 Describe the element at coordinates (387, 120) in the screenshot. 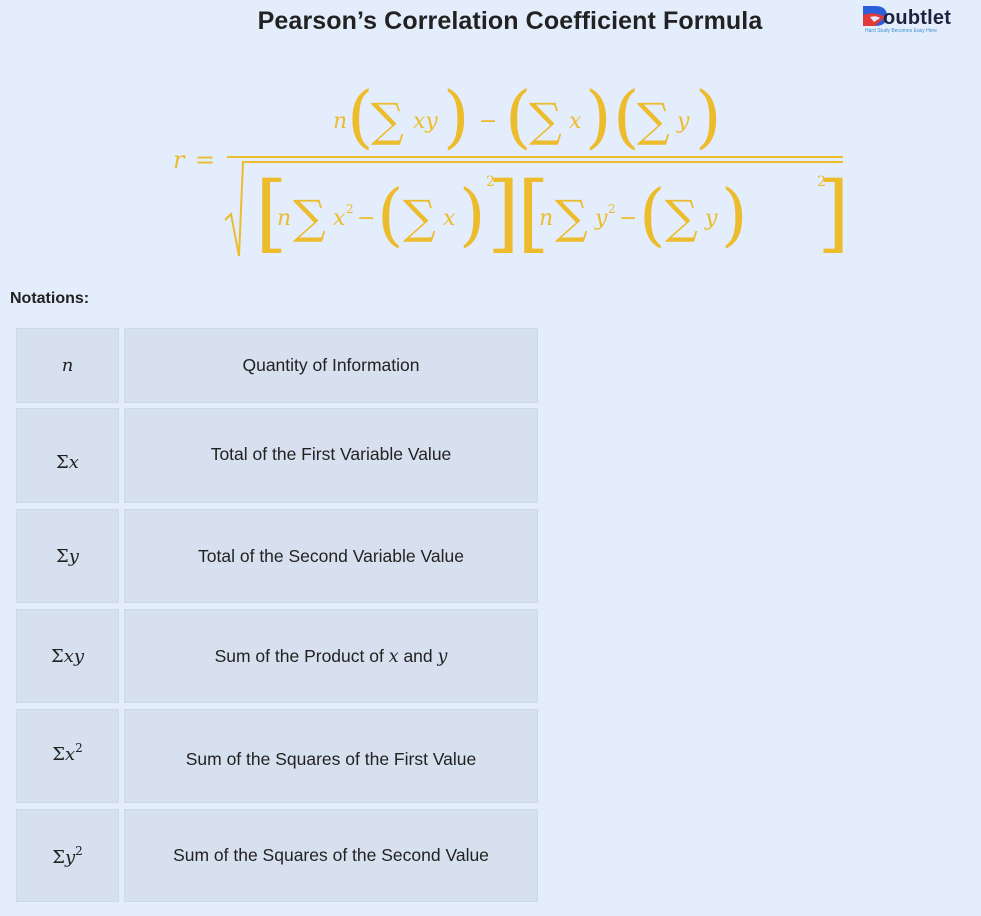

I see `num-sigma-1: ∑` at that location.